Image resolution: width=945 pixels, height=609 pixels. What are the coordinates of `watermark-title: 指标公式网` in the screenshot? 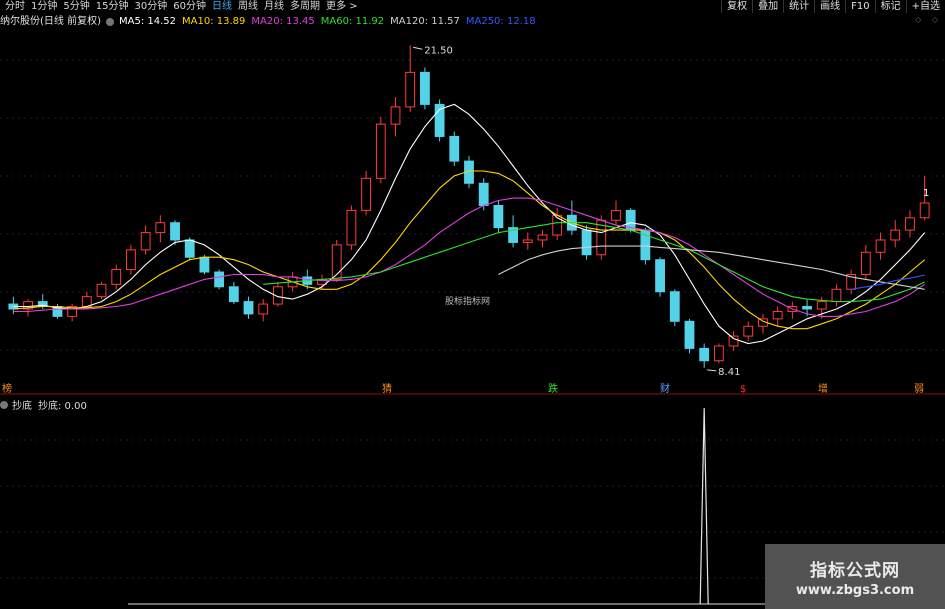 It's located at (855, 570).